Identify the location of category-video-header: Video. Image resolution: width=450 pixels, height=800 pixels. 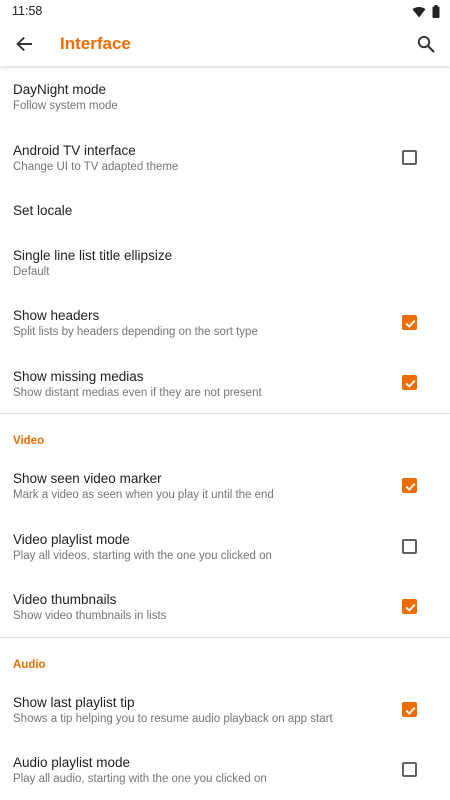
(29, 441).